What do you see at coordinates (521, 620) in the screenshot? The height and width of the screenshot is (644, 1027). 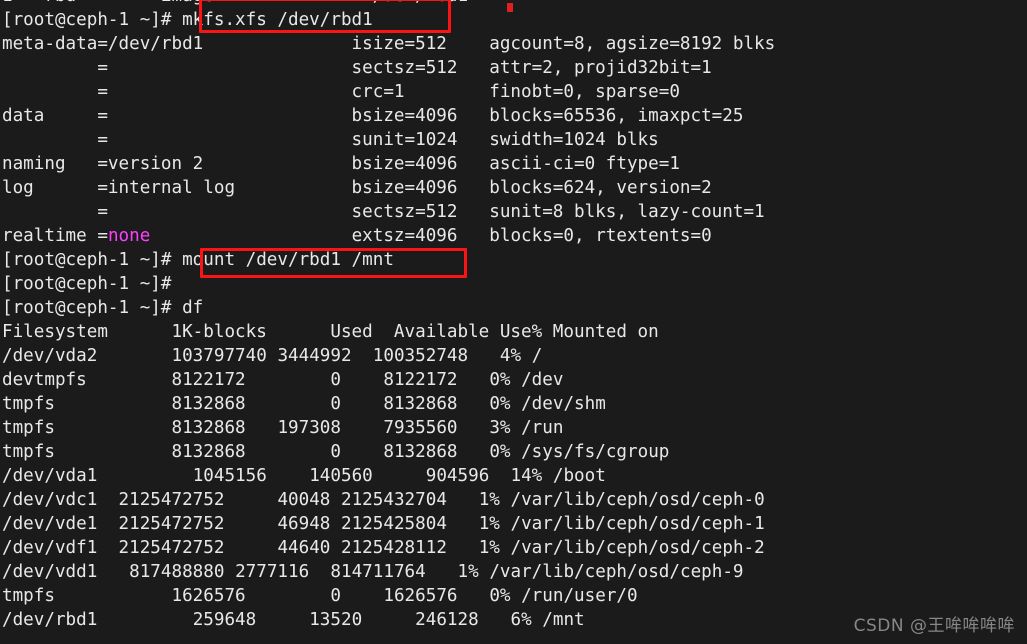 I see `df-cell-use: 6%` at bounding box center [521, 620].